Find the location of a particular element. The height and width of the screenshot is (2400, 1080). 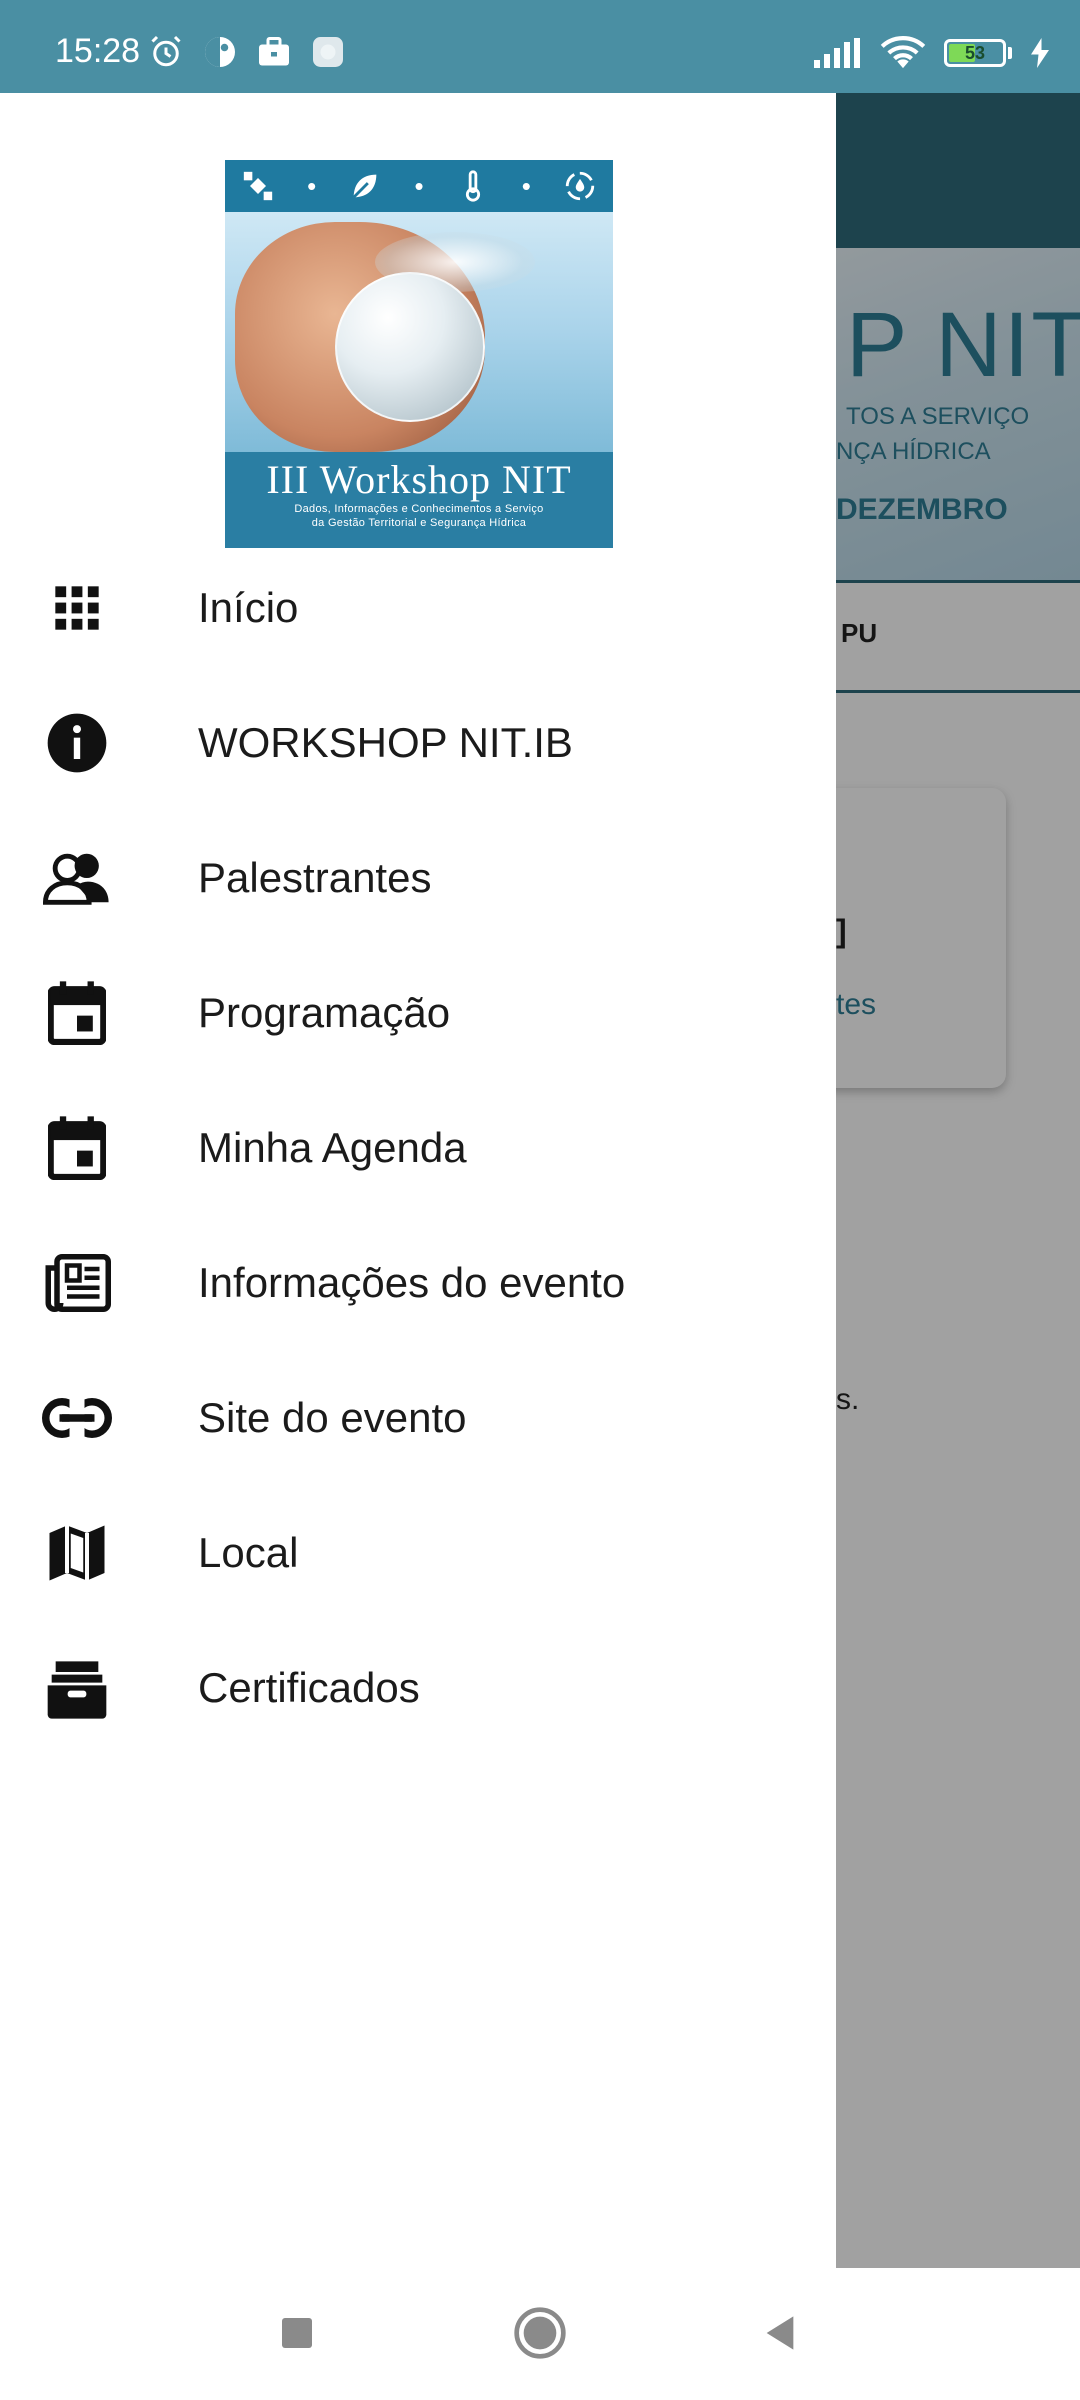

status-icons-right: 53 is located at coordinates (932, 53).